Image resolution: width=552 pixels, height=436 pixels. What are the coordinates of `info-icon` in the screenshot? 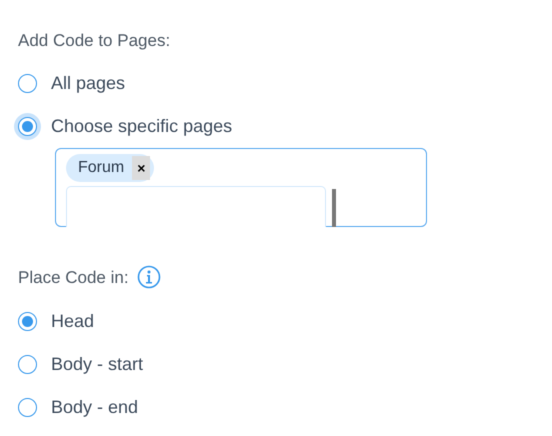 It's located at (148, 277).